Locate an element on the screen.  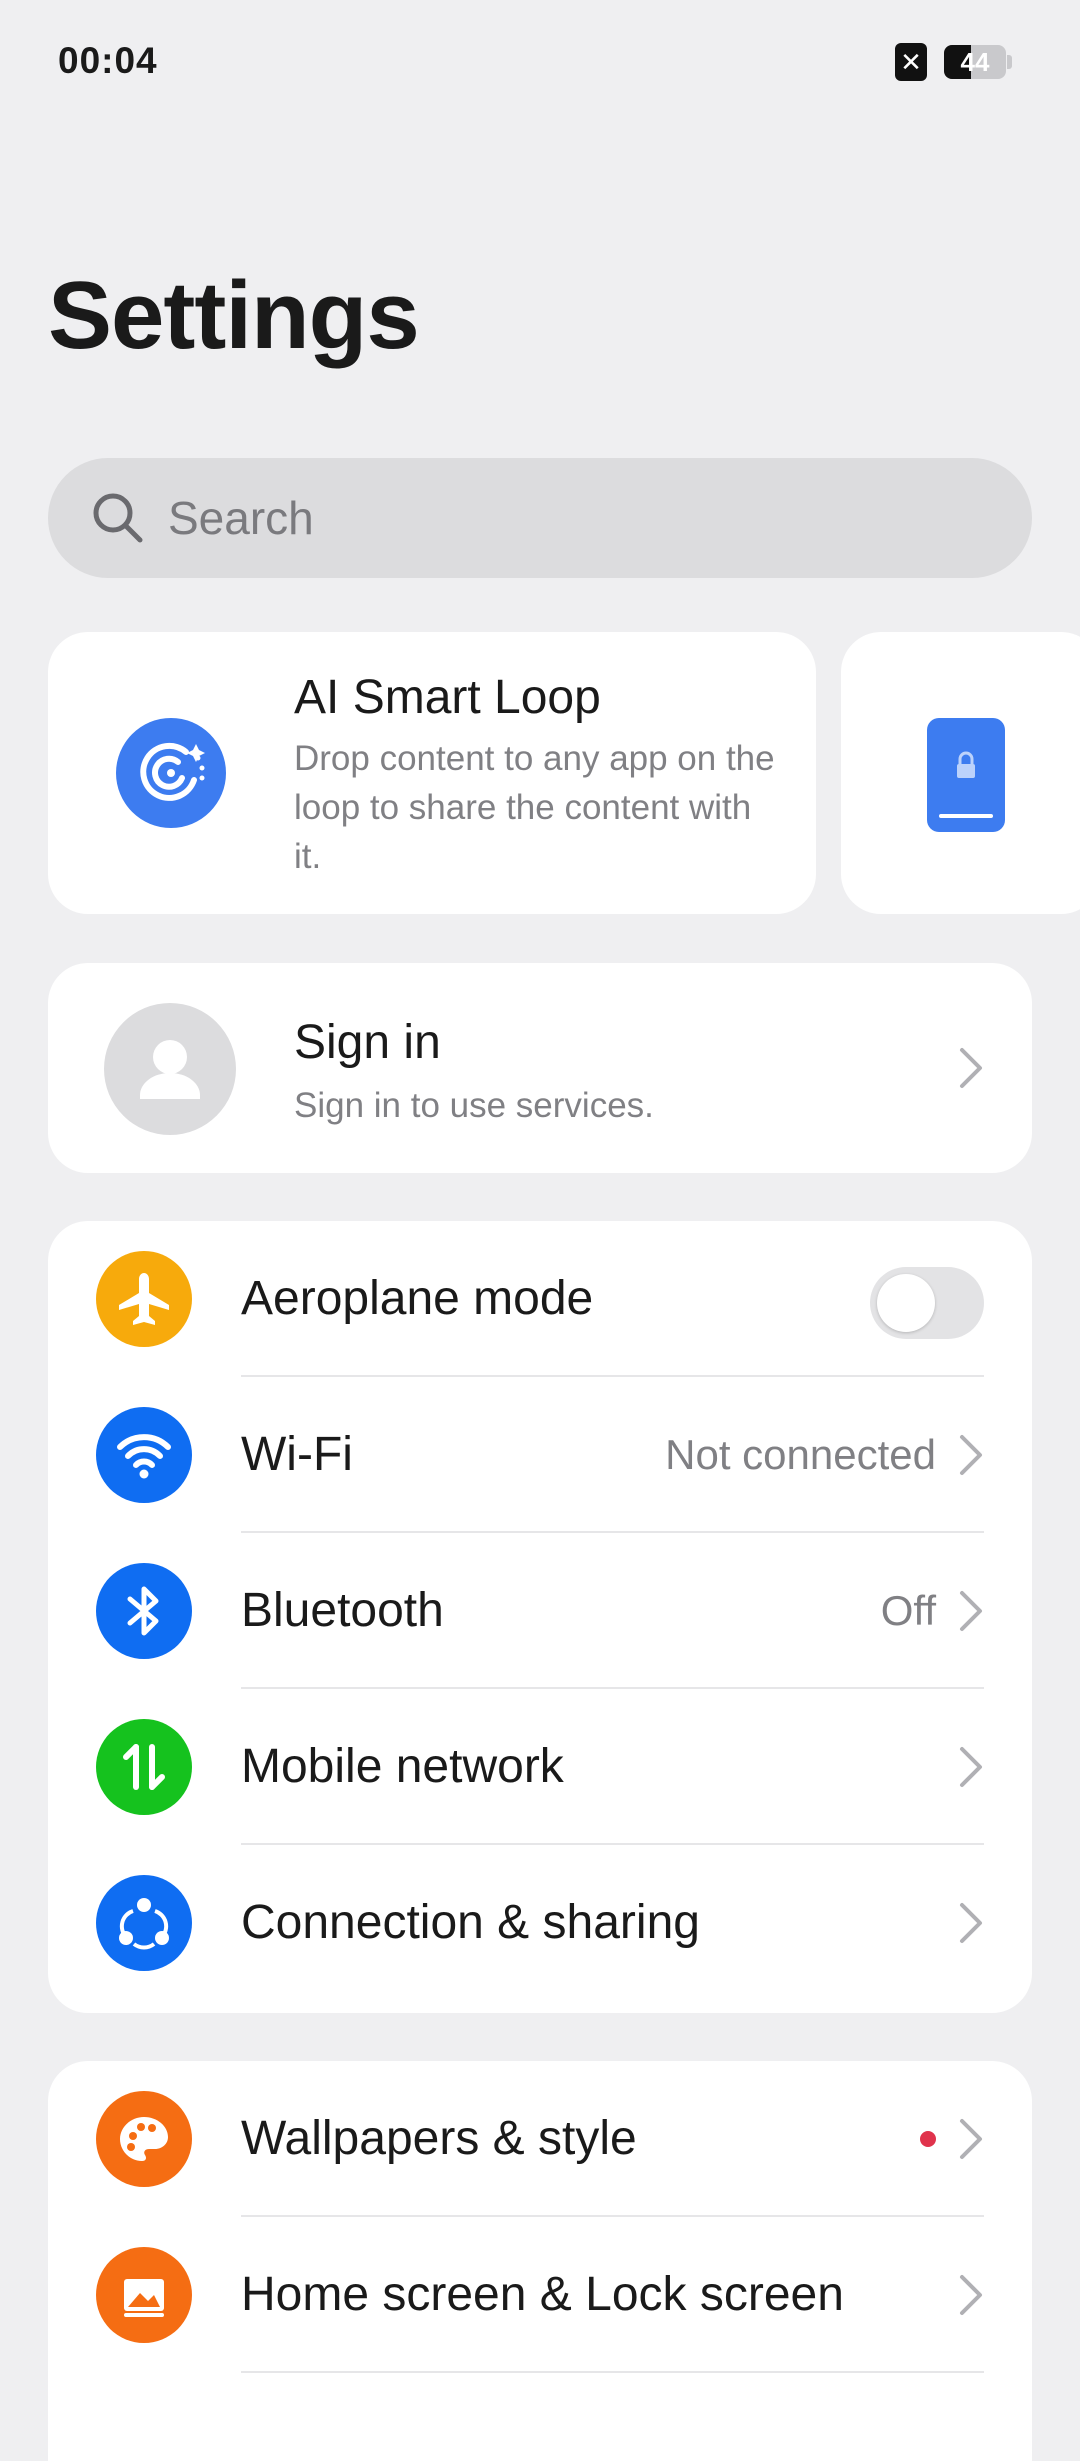
no-sim-icon: ✕ is located at coordinates (911, 62).